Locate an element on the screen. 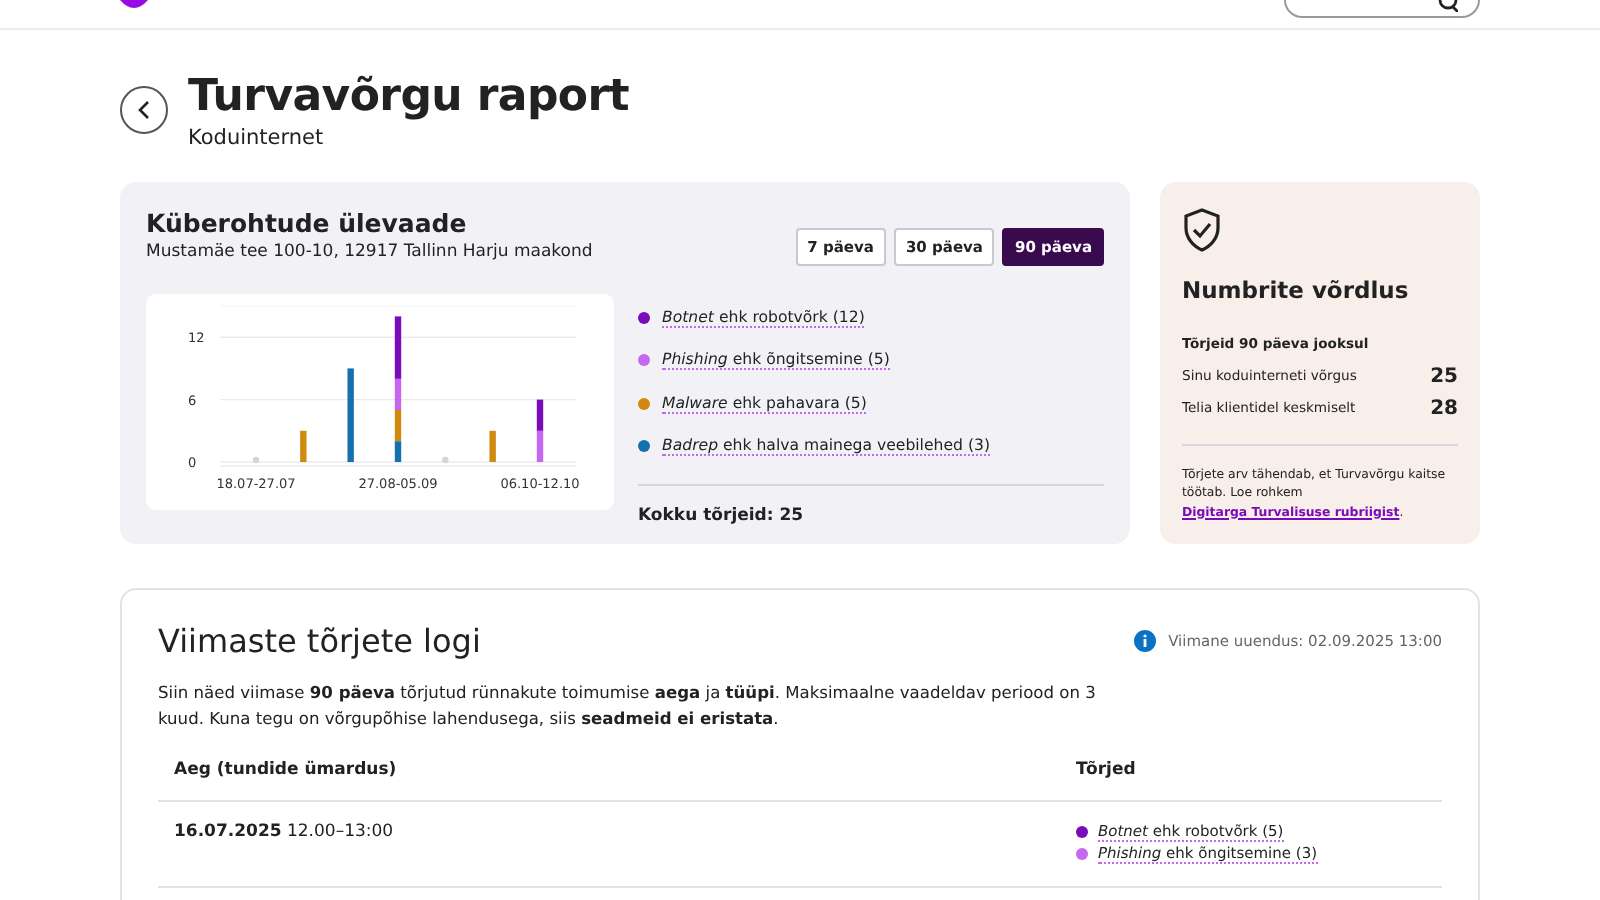 This screenshot has width=1600, height=900. log-description: Siin näed viimase 90 päeva tõrjutud rünnakute toimumise aega ja tüüpi. Maksimaalne vaadeldav periood on 3 kuud. Kuna tegu on võrgupõhise lahendusega, siis seadmeid ei eristata. is located at coordinates (628, 706).